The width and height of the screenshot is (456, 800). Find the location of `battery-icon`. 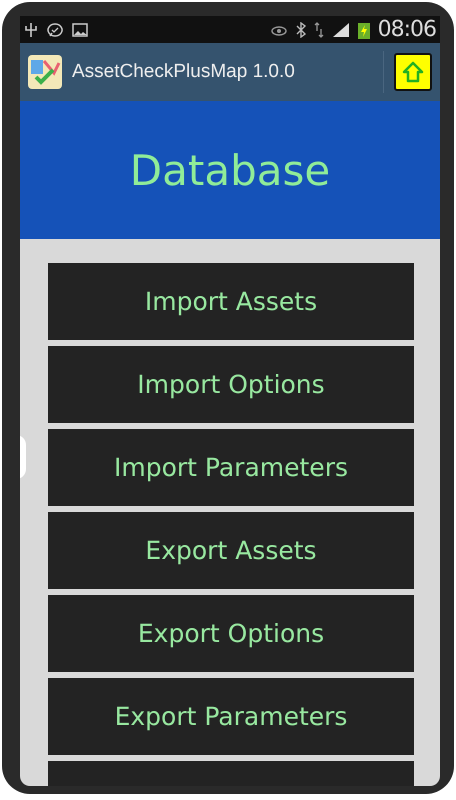

battery-icon is located at coordinates (364, 29).